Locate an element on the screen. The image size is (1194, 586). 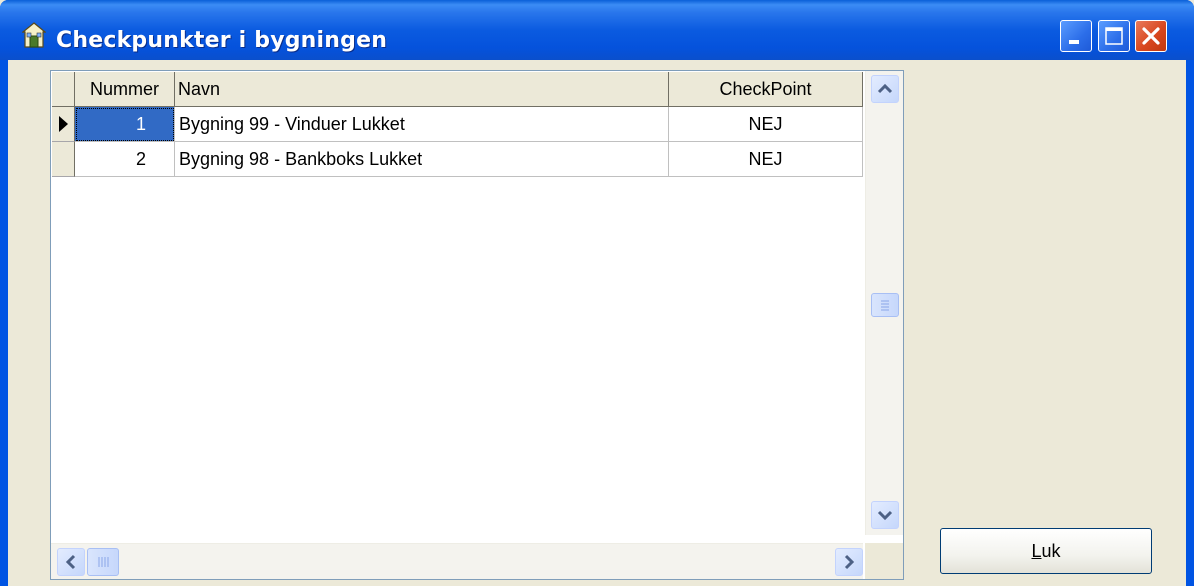
scroll-down-button is located at coordinates (885, 515).